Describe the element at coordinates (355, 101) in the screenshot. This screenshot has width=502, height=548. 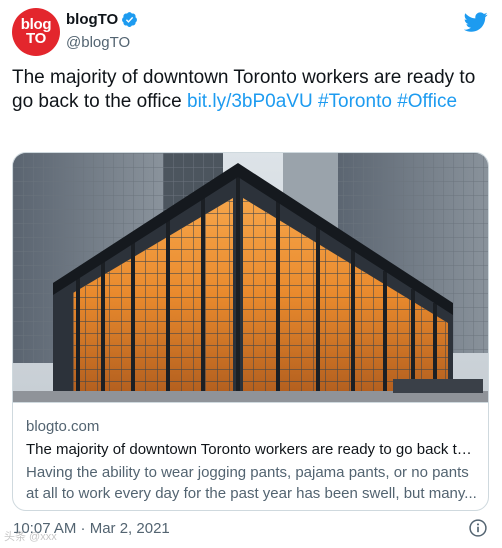
I see `hashtag-toronto: #Toronto` at that location.